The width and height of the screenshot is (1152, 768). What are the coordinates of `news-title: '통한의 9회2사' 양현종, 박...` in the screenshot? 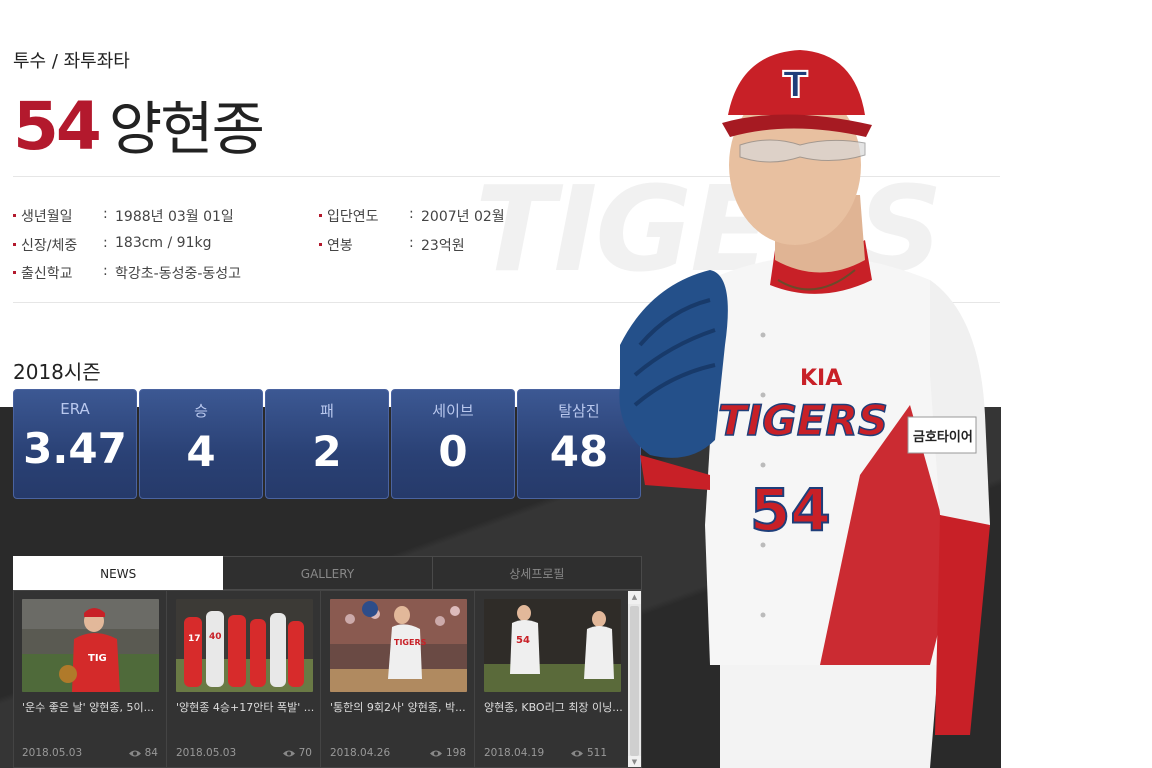 It's located at (400, 708).